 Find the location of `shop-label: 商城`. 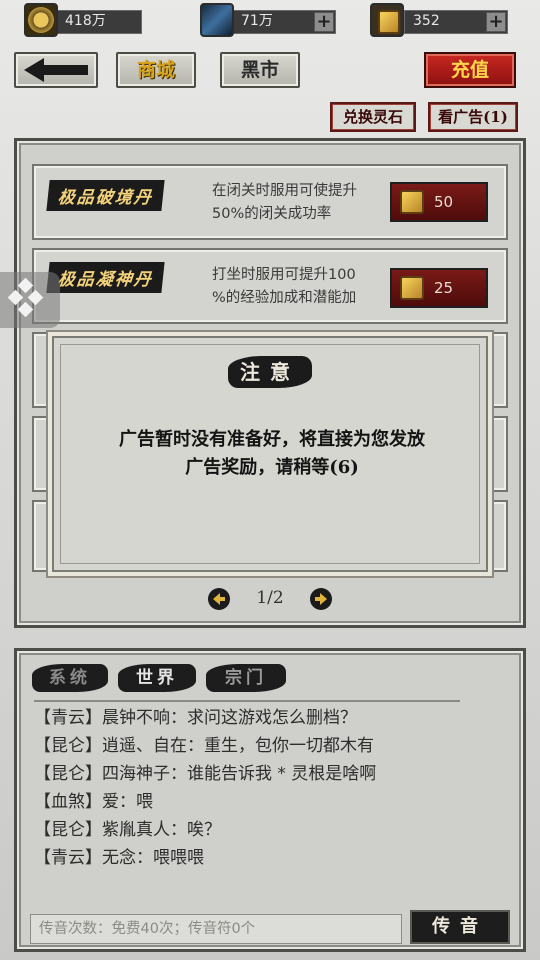

shop-label: 商城 is located at coordinates (155, 70).